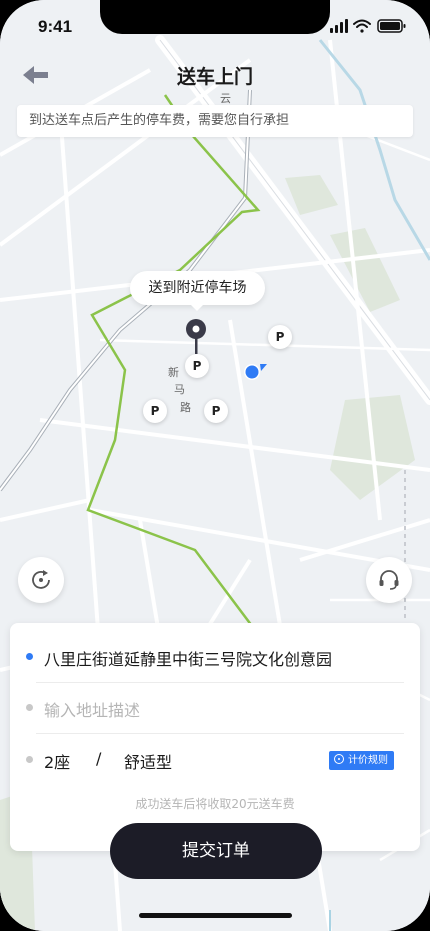  I want to click on description-placeholder: 输入地址描述, so click(92, 710).